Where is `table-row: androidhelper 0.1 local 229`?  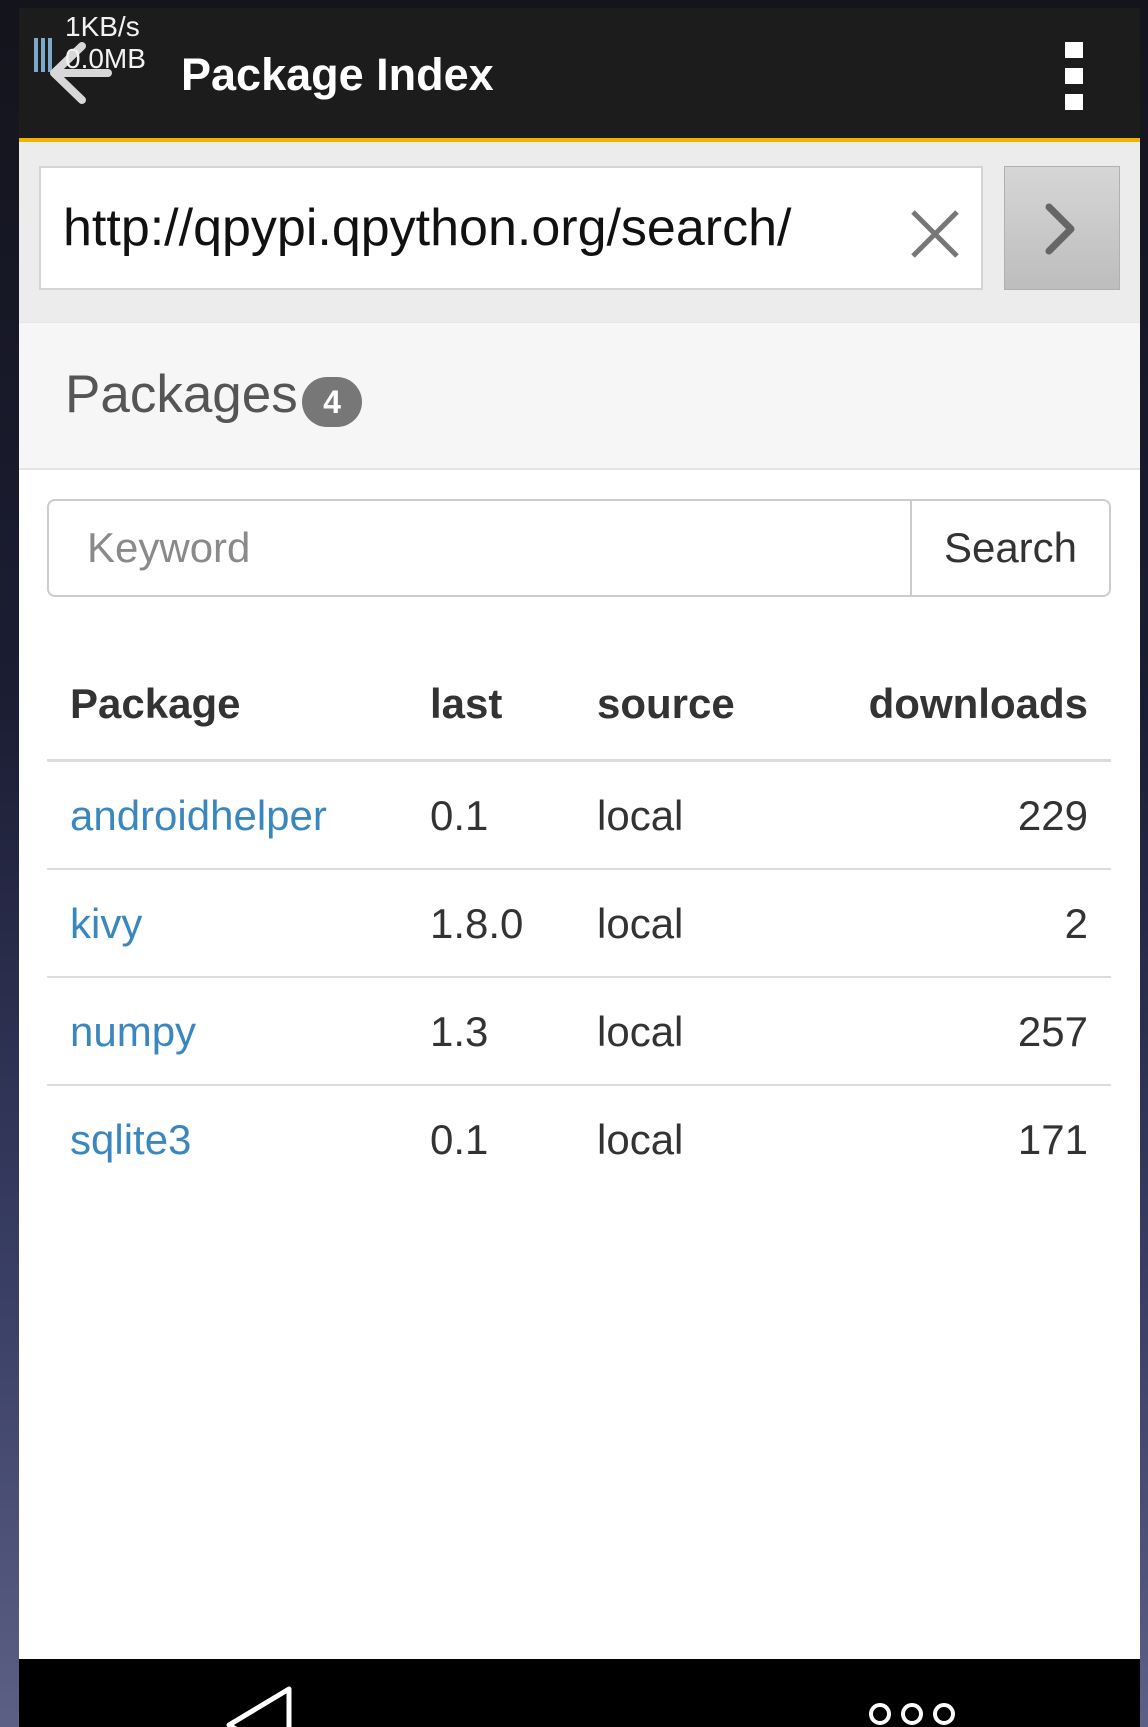
table-row: androidhelper 0.1 local 229 is located at coordinates (579, 816).